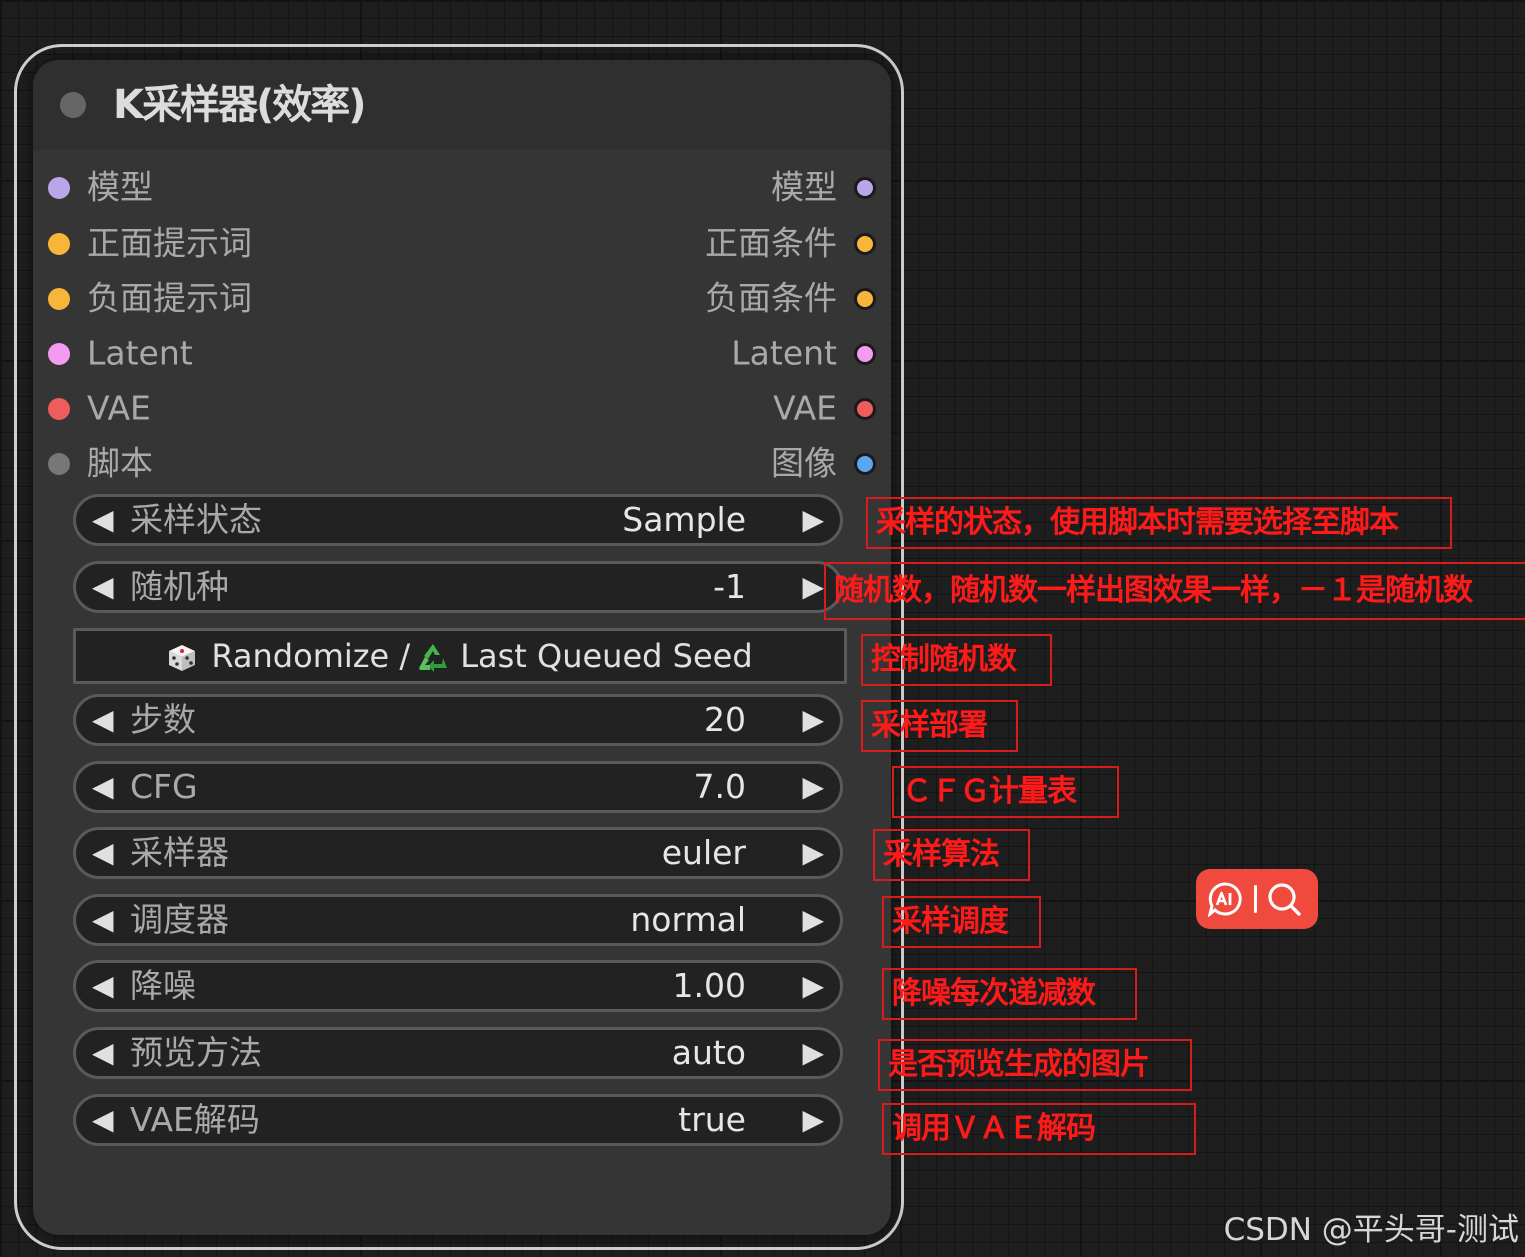 The image size is (1525, 1257). Describe the element at coordinates (163, 719) in the screenshot. I see `widget-label: 步数` at that location.